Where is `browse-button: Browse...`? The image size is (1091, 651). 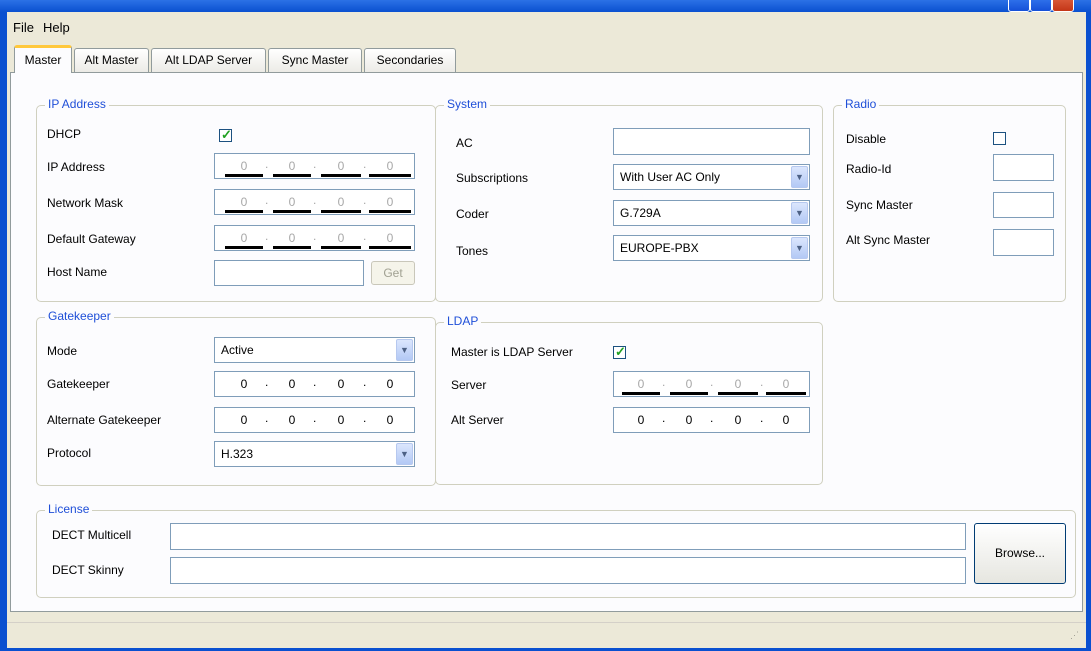
browse-button: Browse... is located at coordinates (1020, 553).